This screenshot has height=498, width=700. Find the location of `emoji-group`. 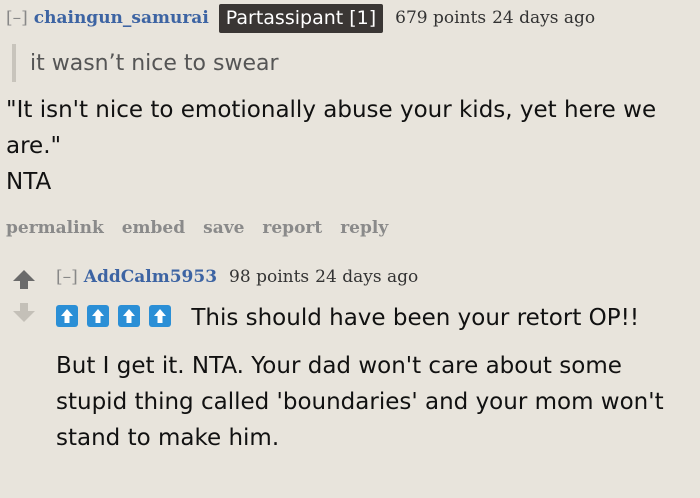

emoji-group is located at coordinates (121, 318).